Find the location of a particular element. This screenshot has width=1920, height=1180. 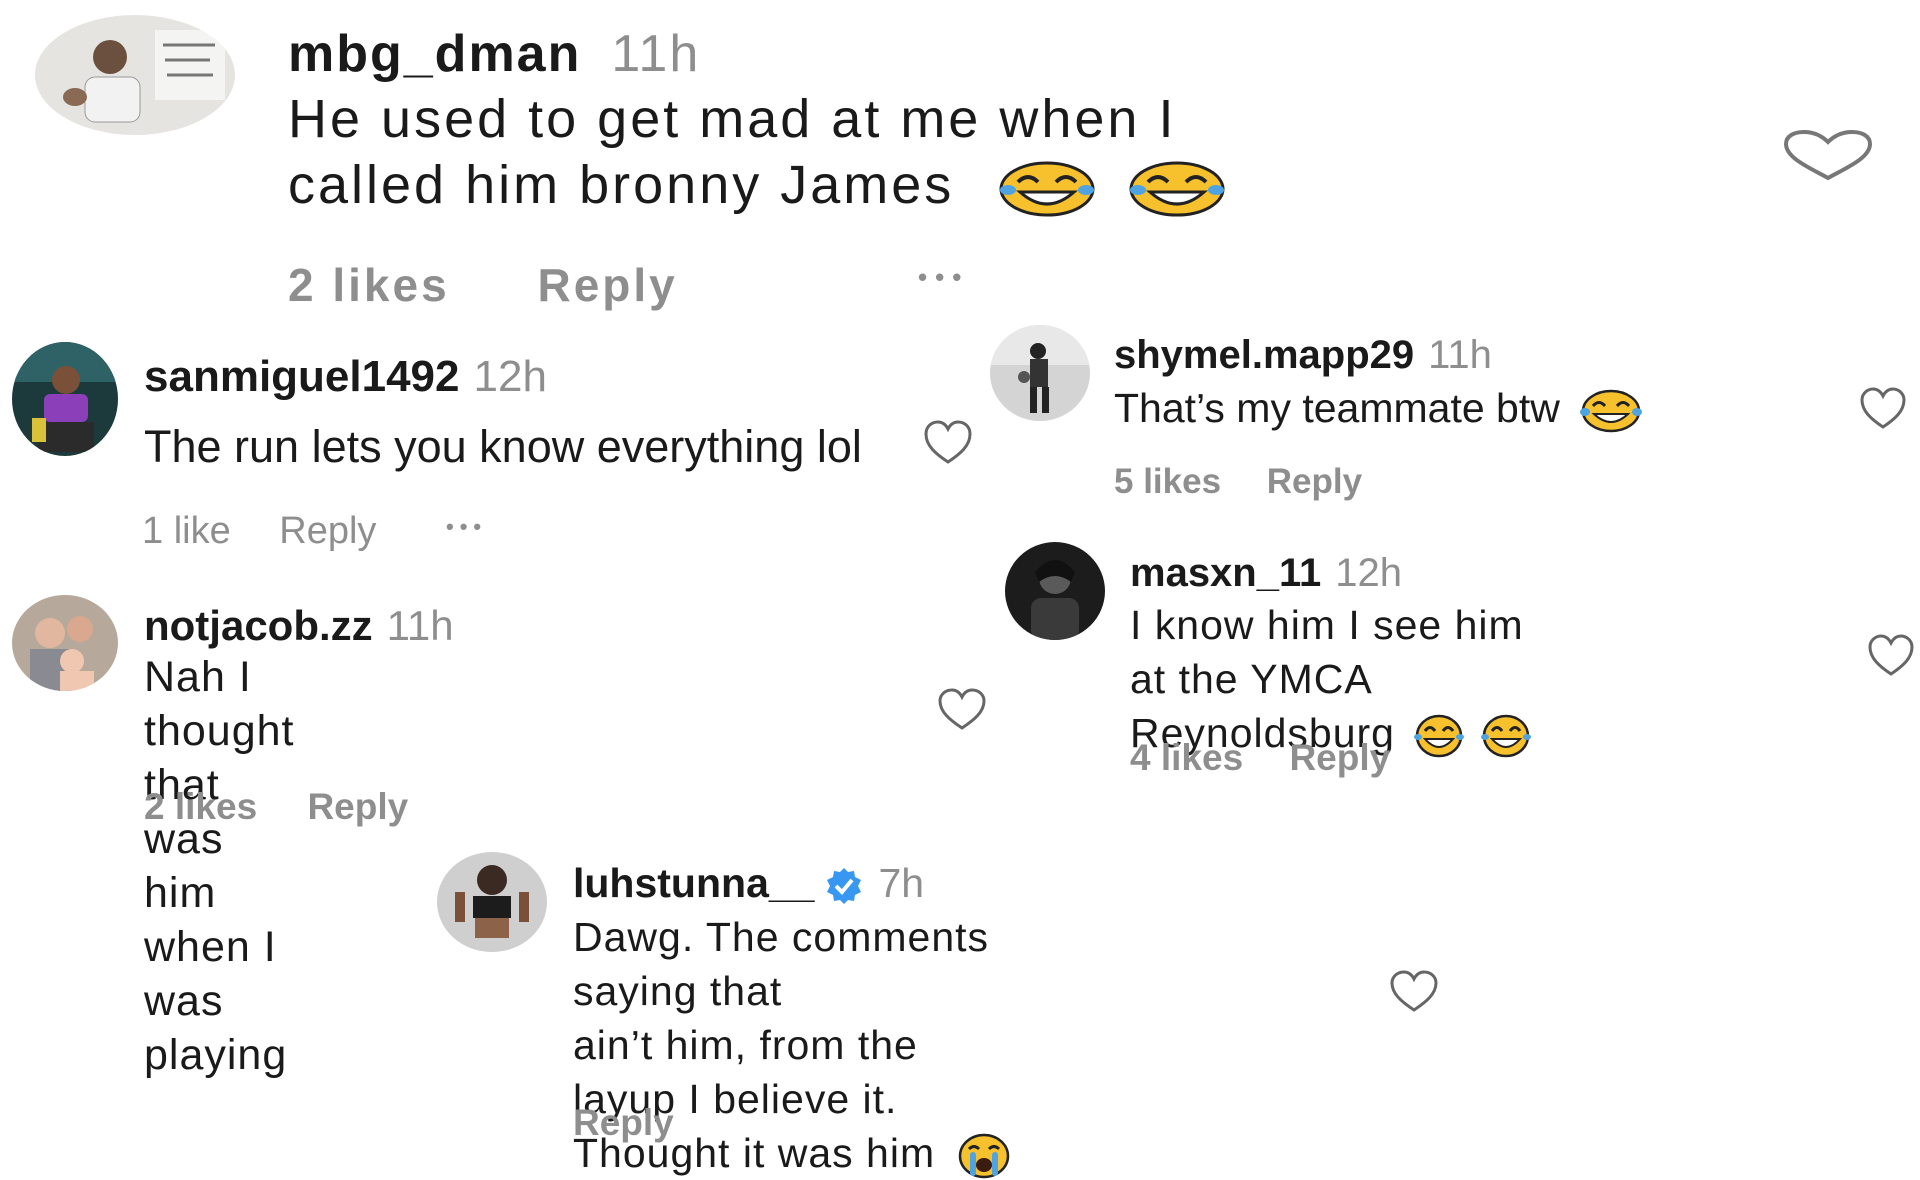

comment-header: shymel.mapp29 11h is located at coordinates (1303, 355).